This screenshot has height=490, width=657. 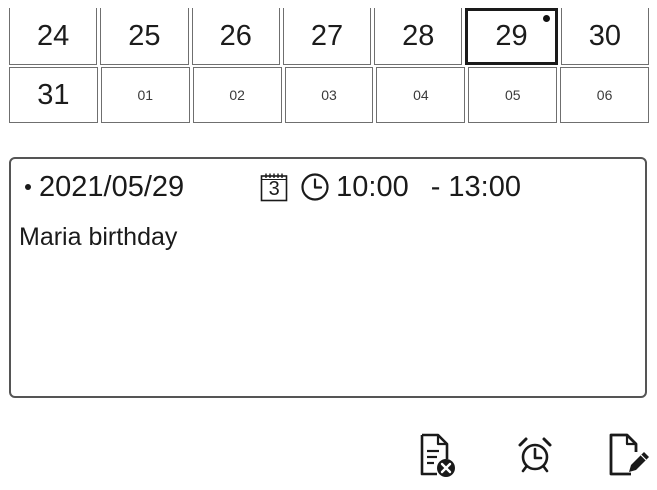 I want to click on day-number: 31, so click(x=53, y=94).